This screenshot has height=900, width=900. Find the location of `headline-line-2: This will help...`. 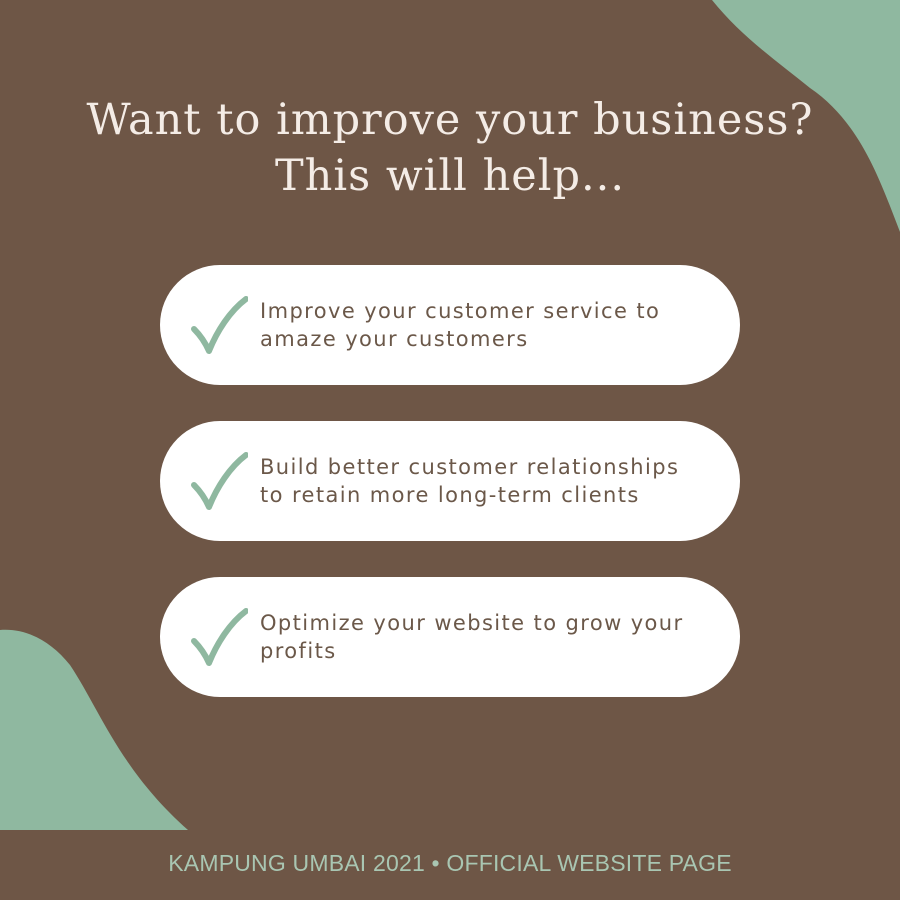

headline-line-2: This will help... is located at coordinates (450, 176).